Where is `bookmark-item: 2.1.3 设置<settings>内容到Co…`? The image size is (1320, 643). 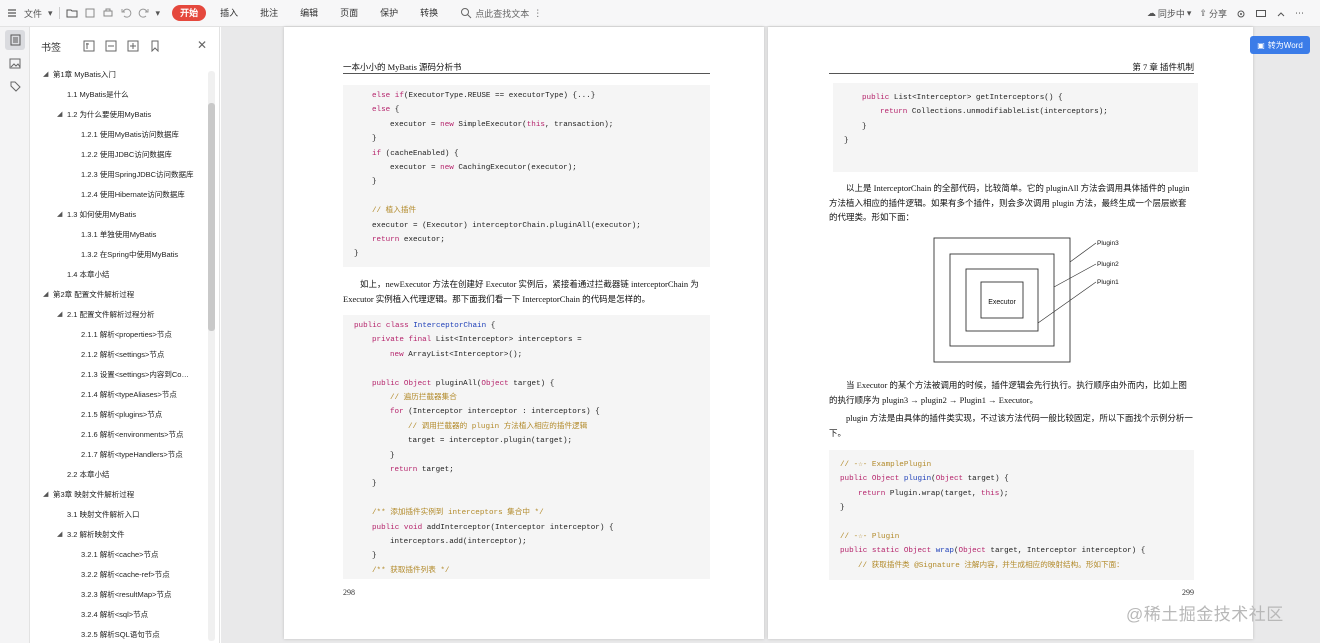 bookmark-item: 2.1.3 设置<settings>内容到Co… is located at coordinates (119, 375).